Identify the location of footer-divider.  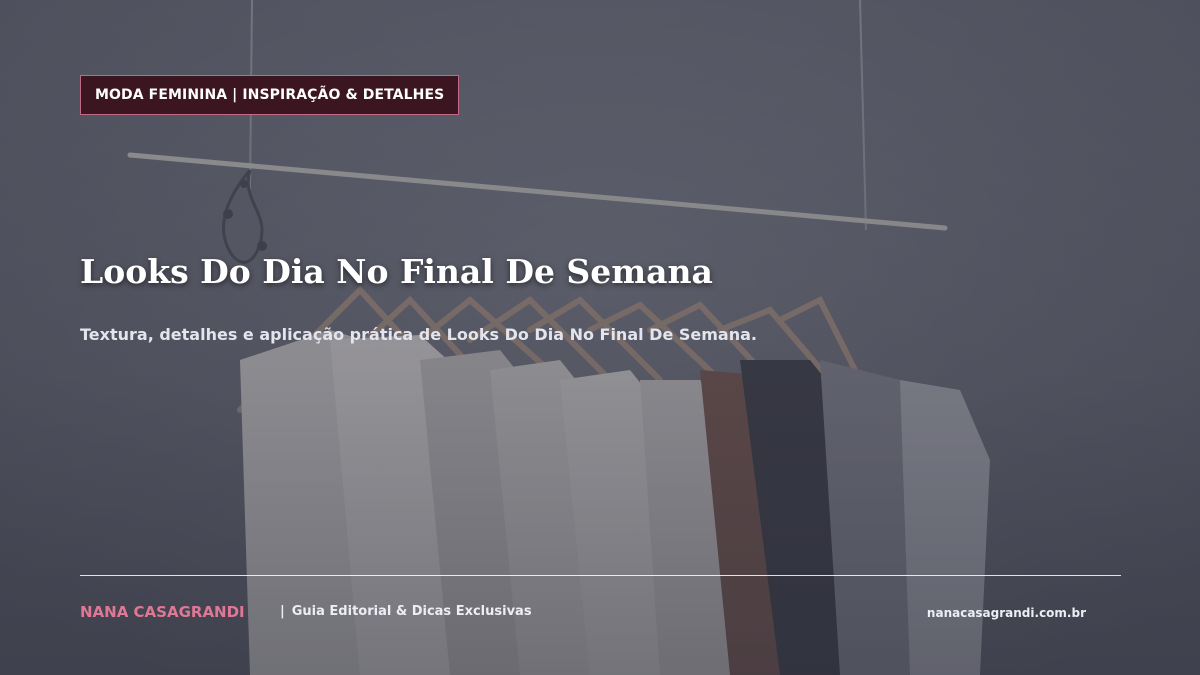
(600, 575).